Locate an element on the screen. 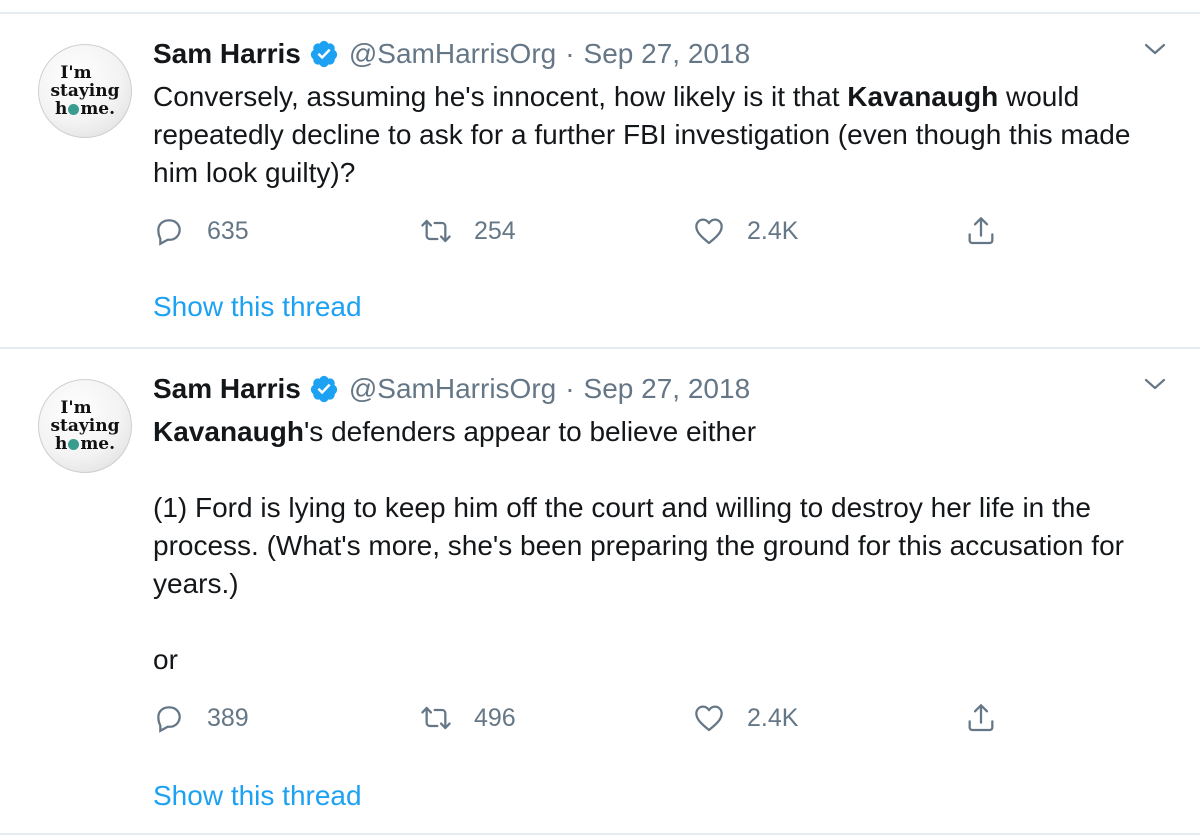 The image size is (1200, 839). tweet-actions: 635 254 2.4K is located at coordinates (583, 231).